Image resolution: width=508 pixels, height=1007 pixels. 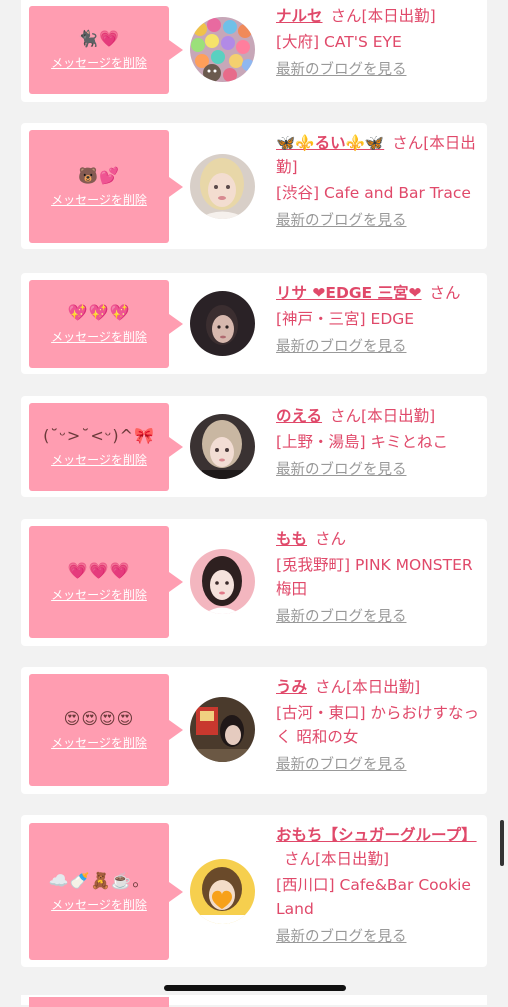 What do you see at coordinates (299, 16) in the screenshot?
I see `girl-name-link: ナルセ` at bounding box center [299, 16].